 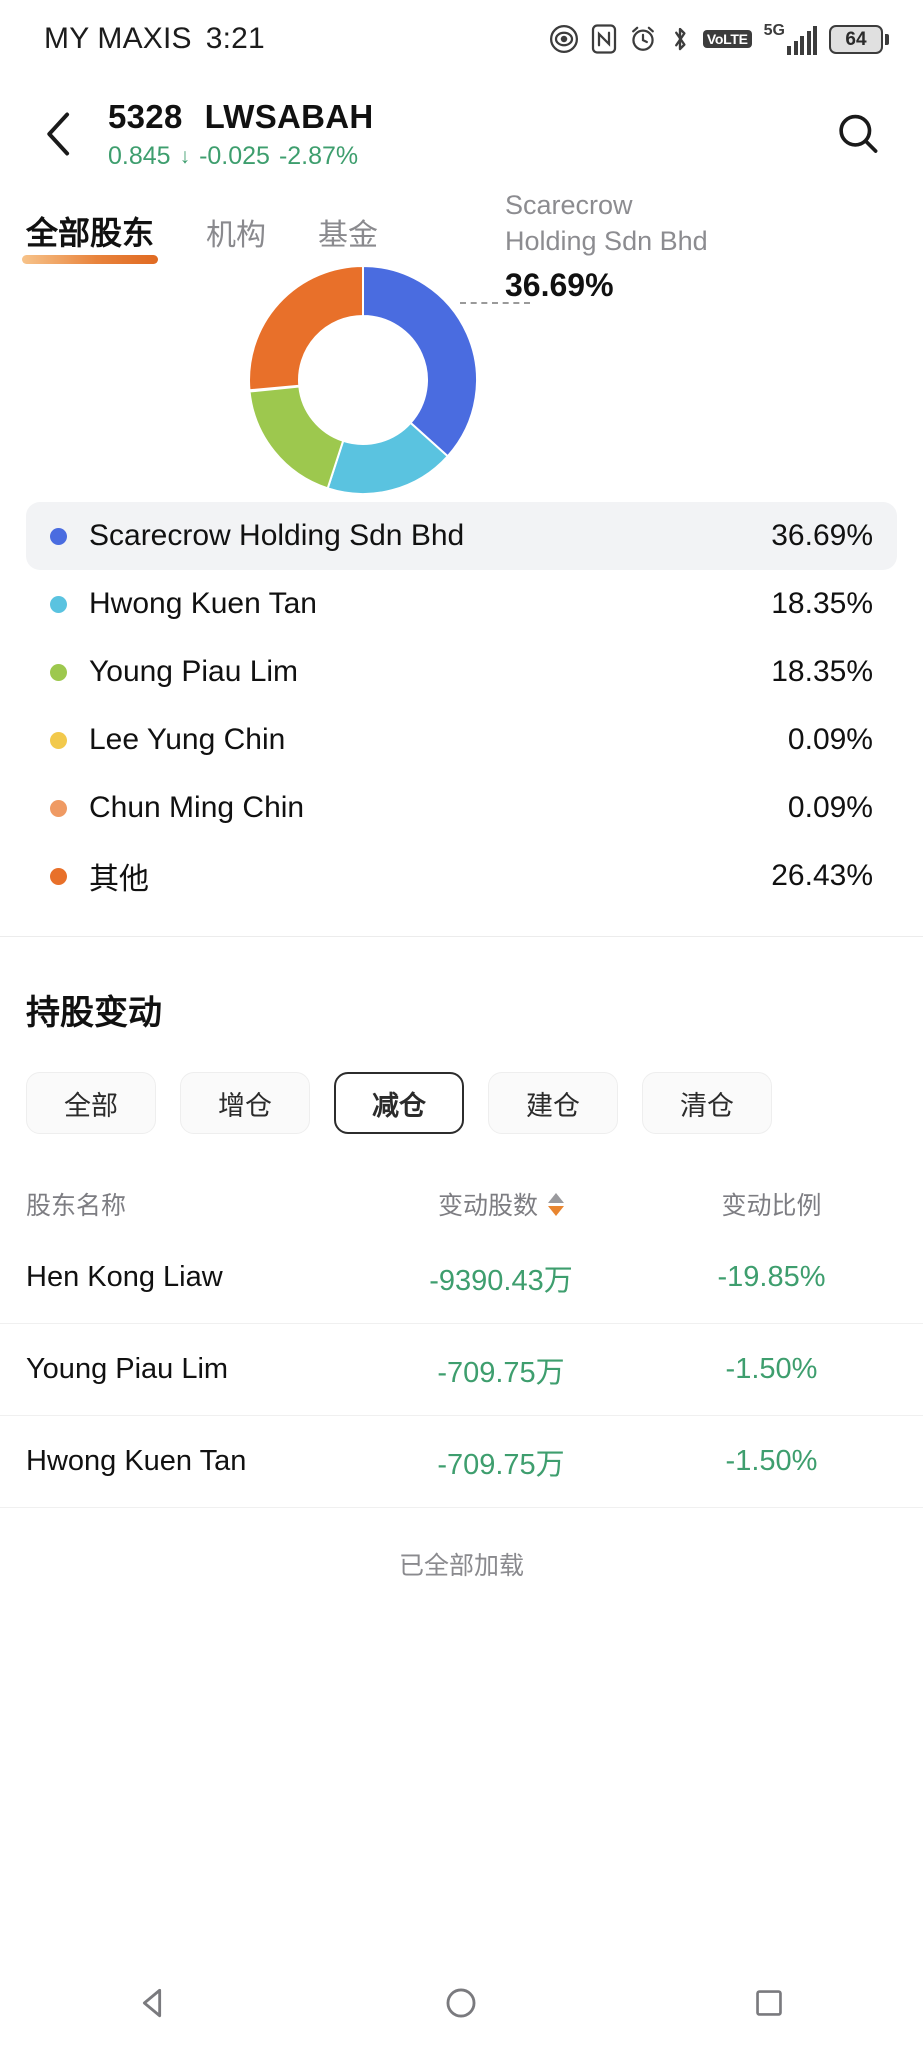 I want to click on column-header-shares-label: 变动股数, so click(x=487, y=1206).